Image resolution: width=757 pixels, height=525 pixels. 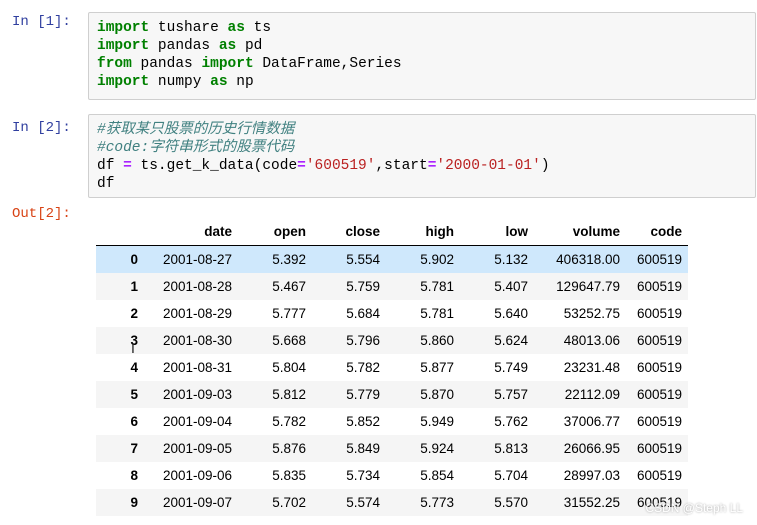 What do you see at coordinates (134, 448) in the screenshot?
I see `row-index: 7` at bounding box center [134, 448].